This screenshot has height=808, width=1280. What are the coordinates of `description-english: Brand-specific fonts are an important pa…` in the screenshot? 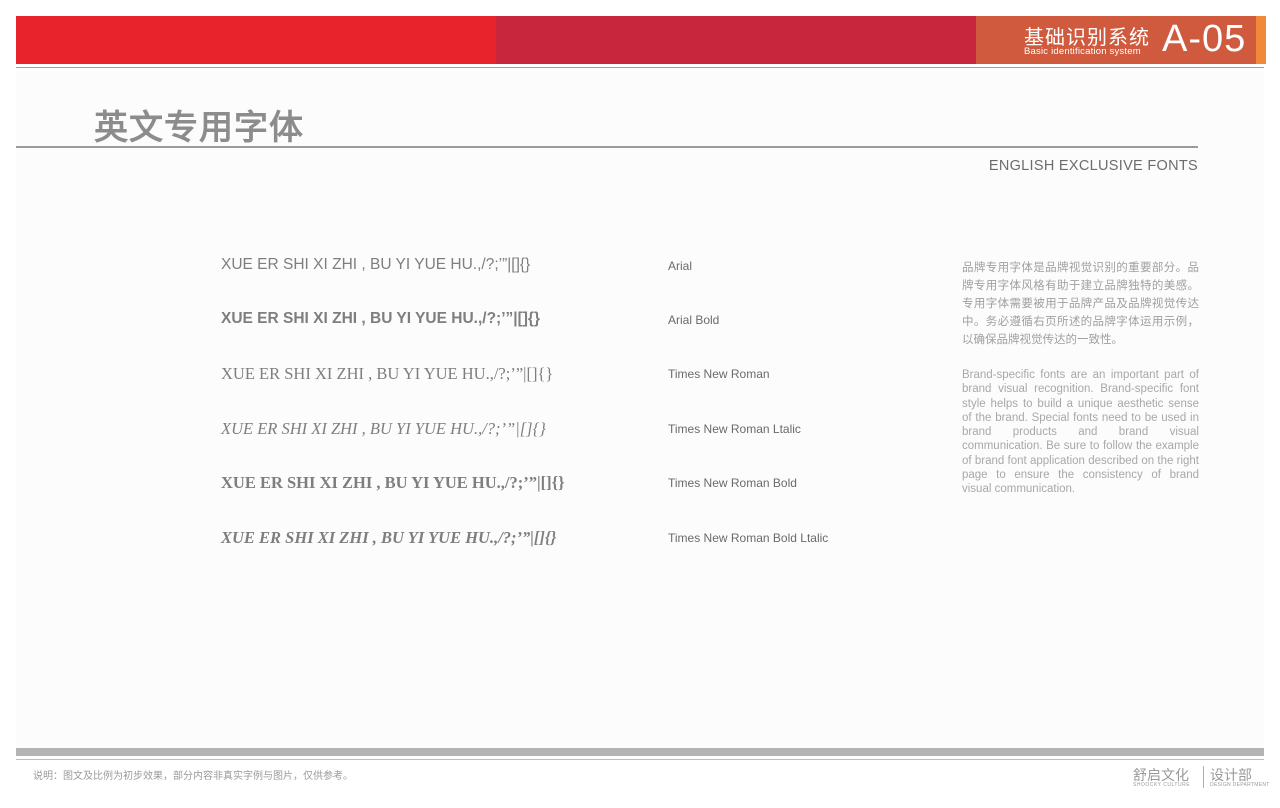 It's located at (1080, 432).